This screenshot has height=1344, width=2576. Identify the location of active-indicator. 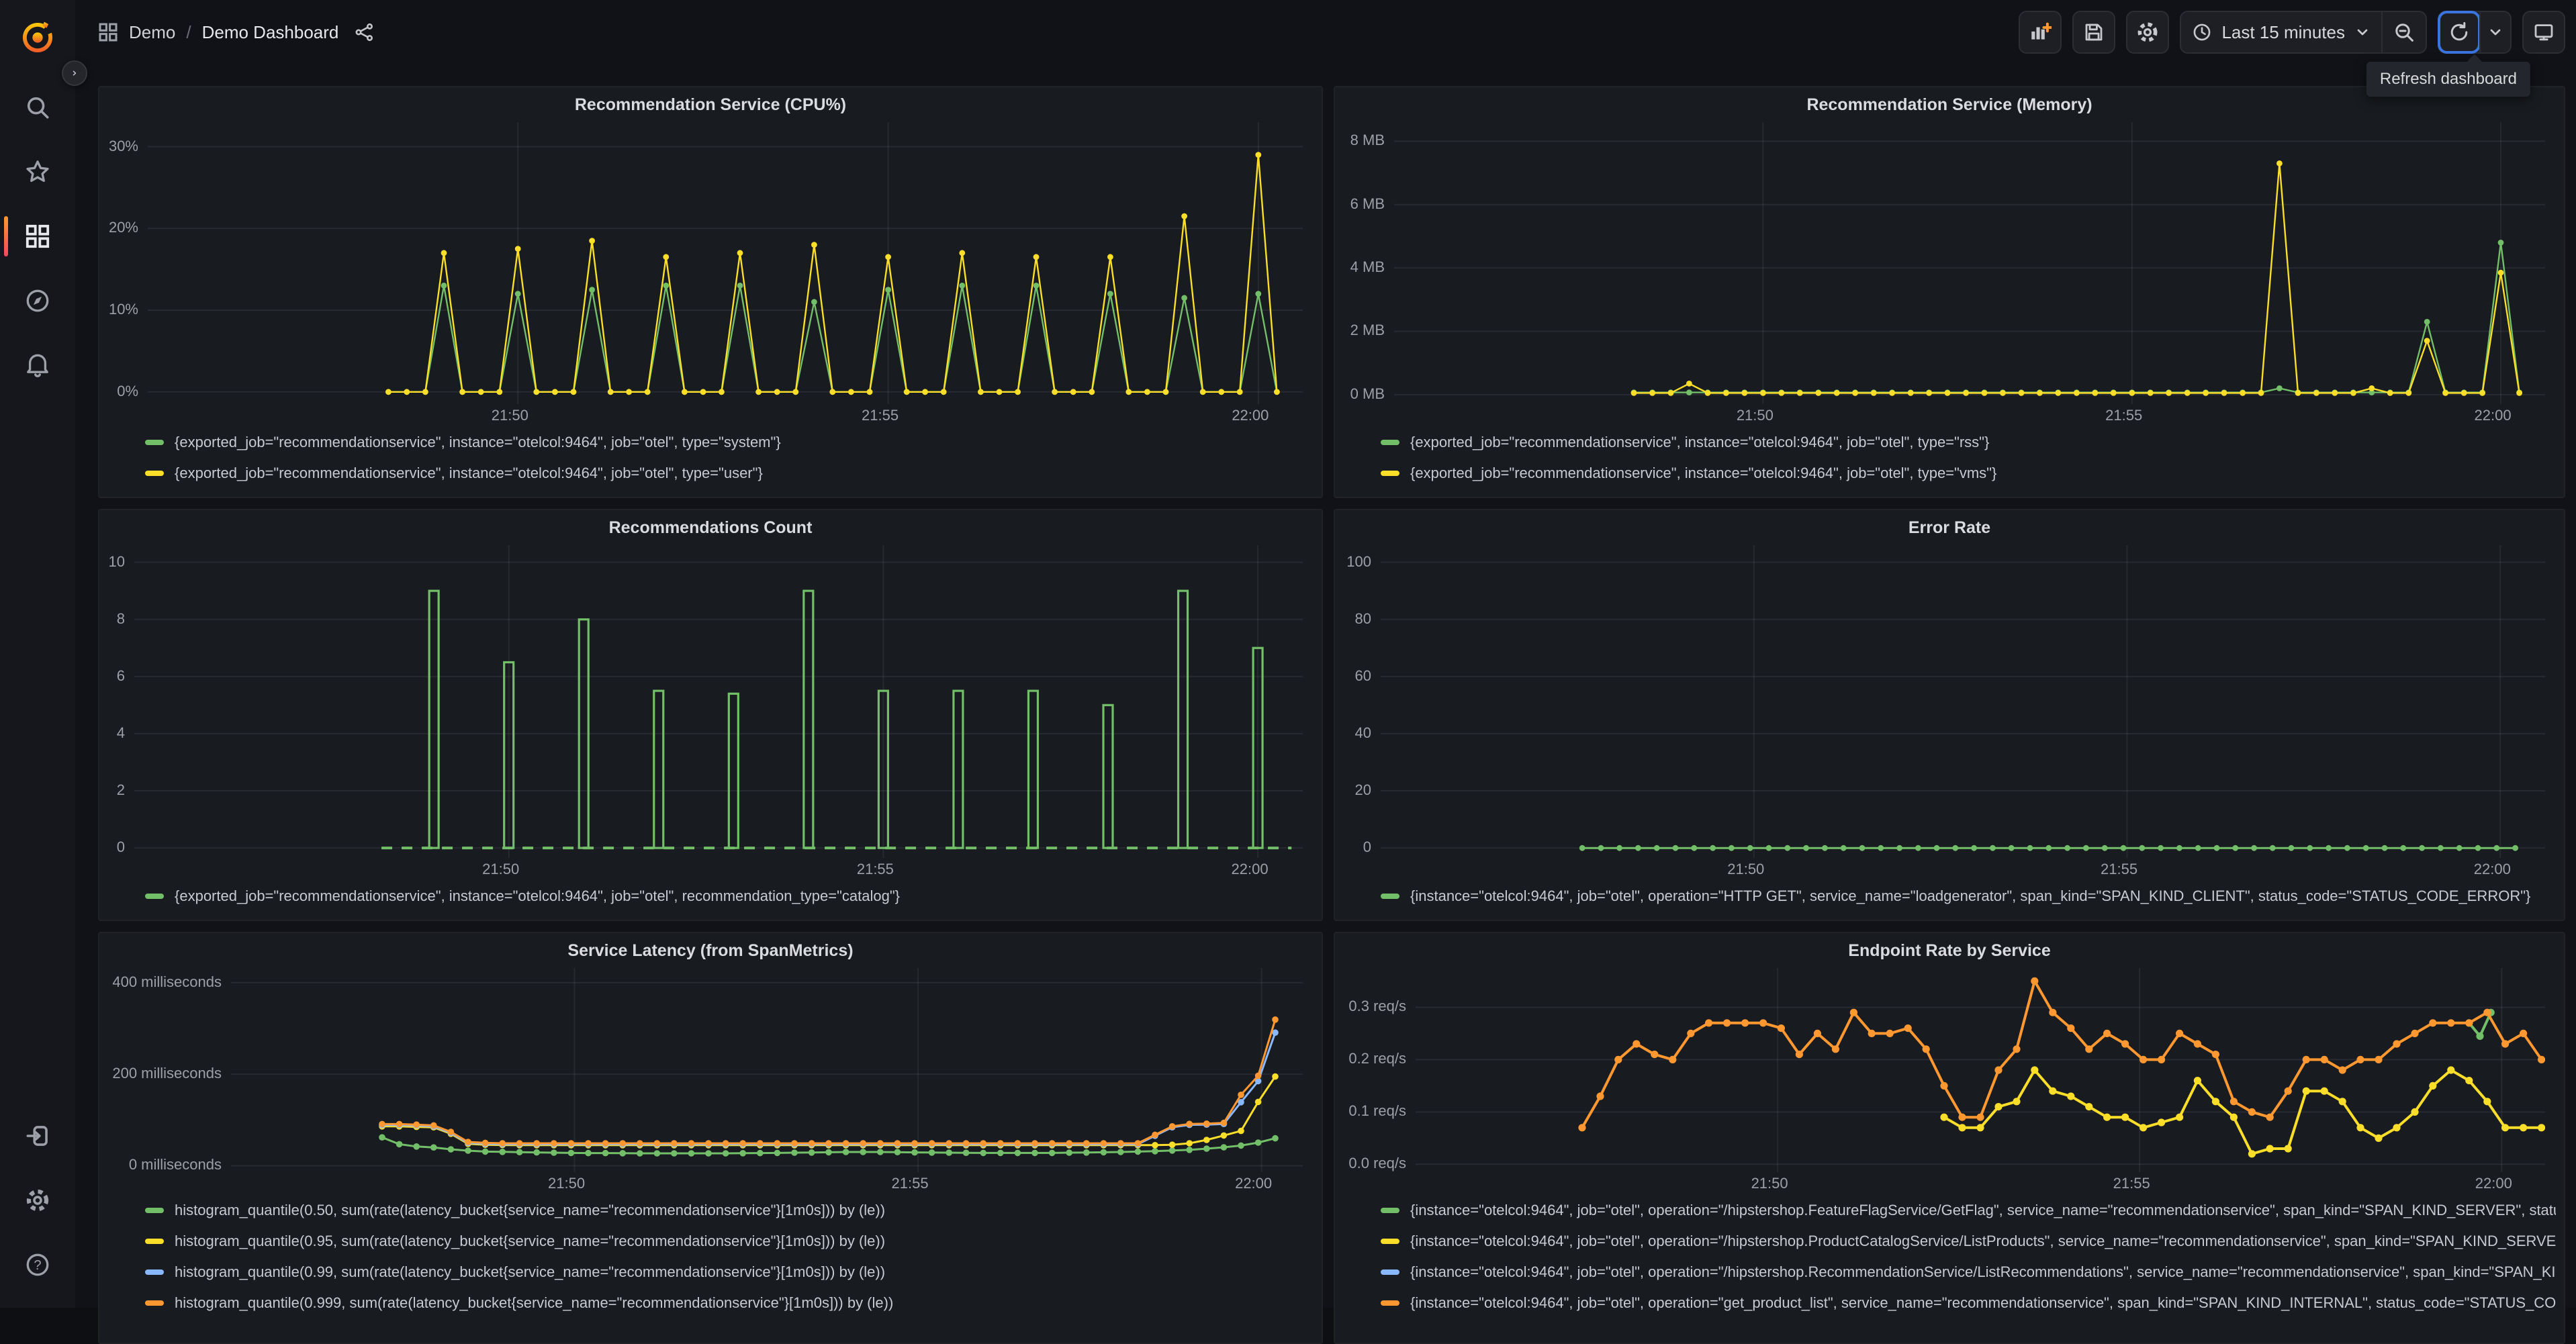
(6, 236).